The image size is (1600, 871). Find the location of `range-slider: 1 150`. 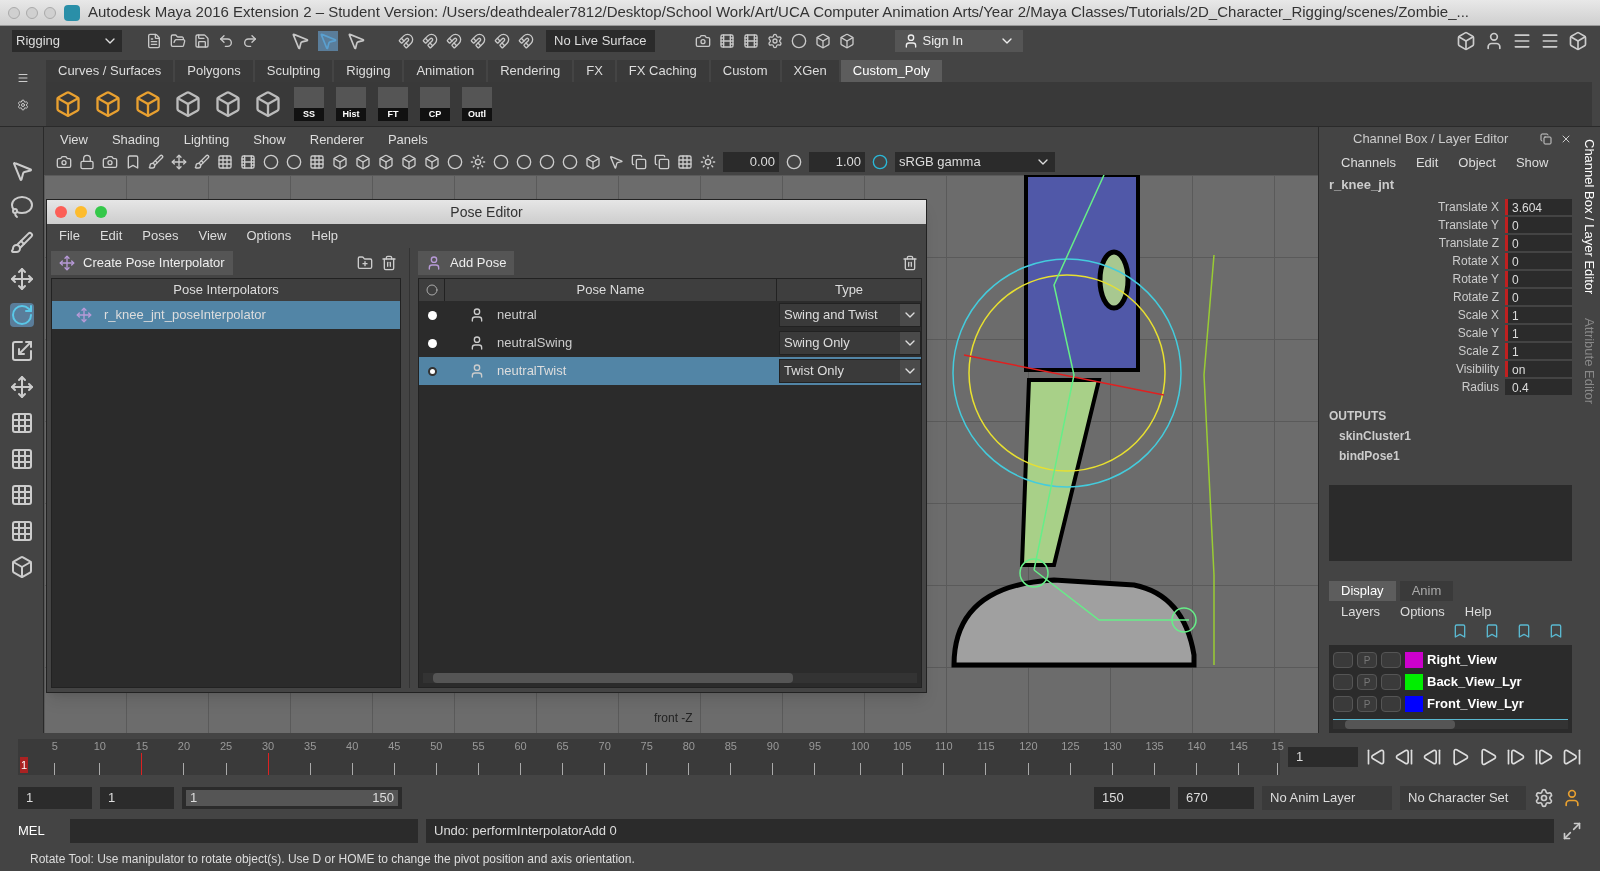

range-slider: 1 150 is located at coordinates (292, 798).